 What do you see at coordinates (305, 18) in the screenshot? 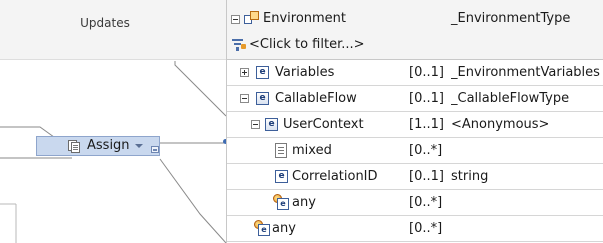
I see `environment-name: Environment` at bounding box center [305, 18].